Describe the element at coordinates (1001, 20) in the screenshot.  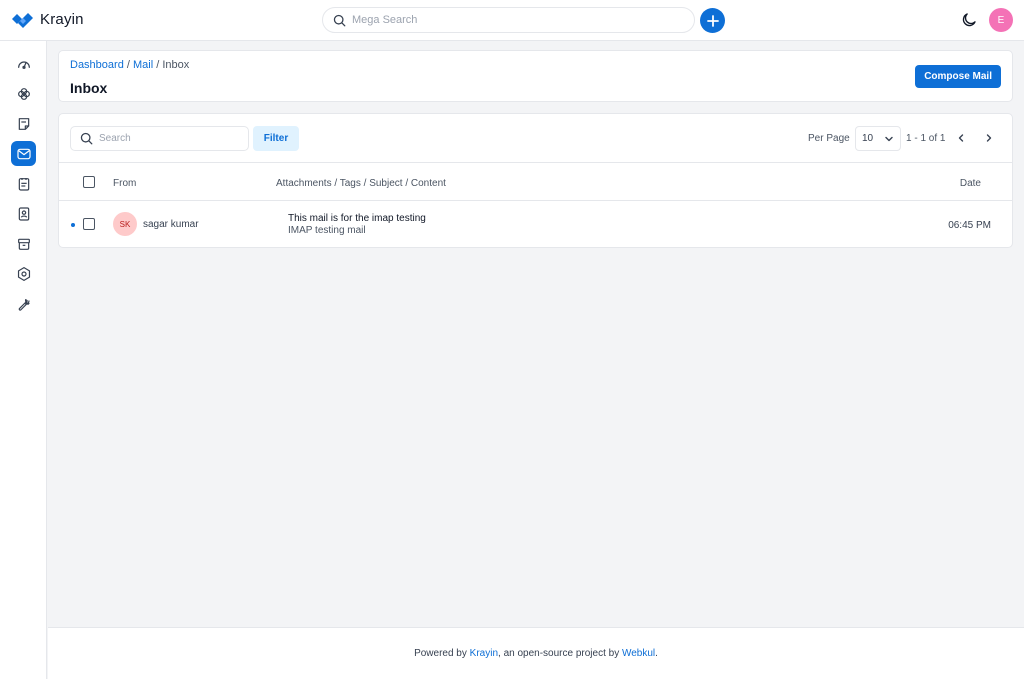
I see `user-avatar: E` at that location.